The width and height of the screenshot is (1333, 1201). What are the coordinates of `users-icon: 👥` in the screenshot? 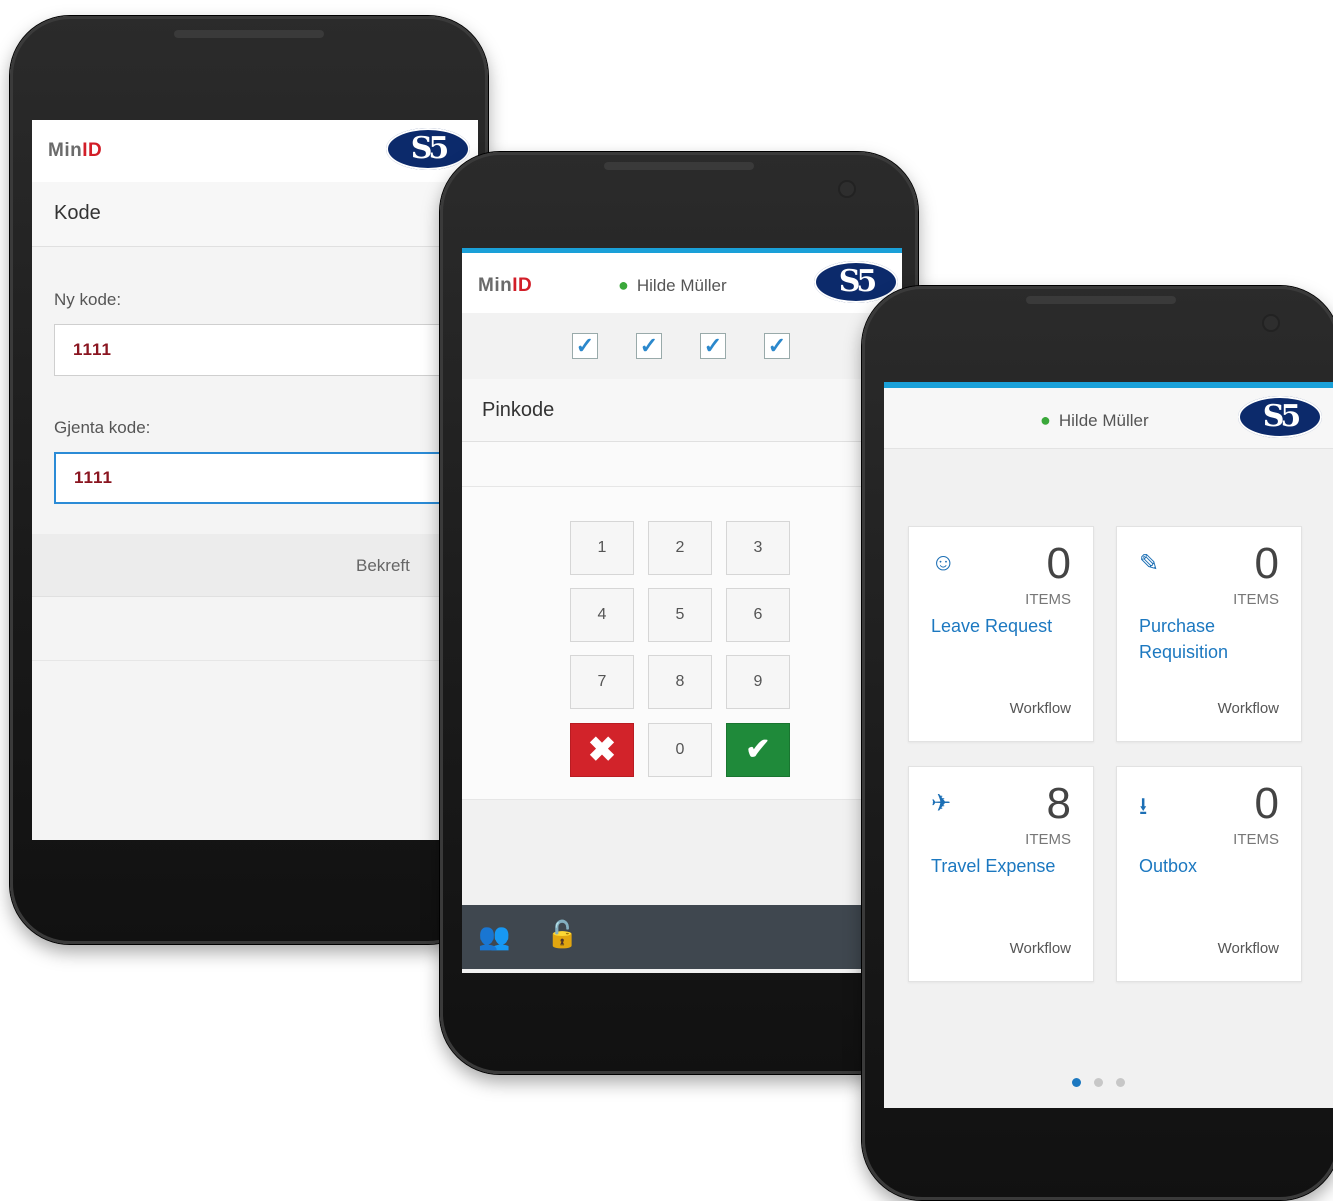 It's located at (494, 936).